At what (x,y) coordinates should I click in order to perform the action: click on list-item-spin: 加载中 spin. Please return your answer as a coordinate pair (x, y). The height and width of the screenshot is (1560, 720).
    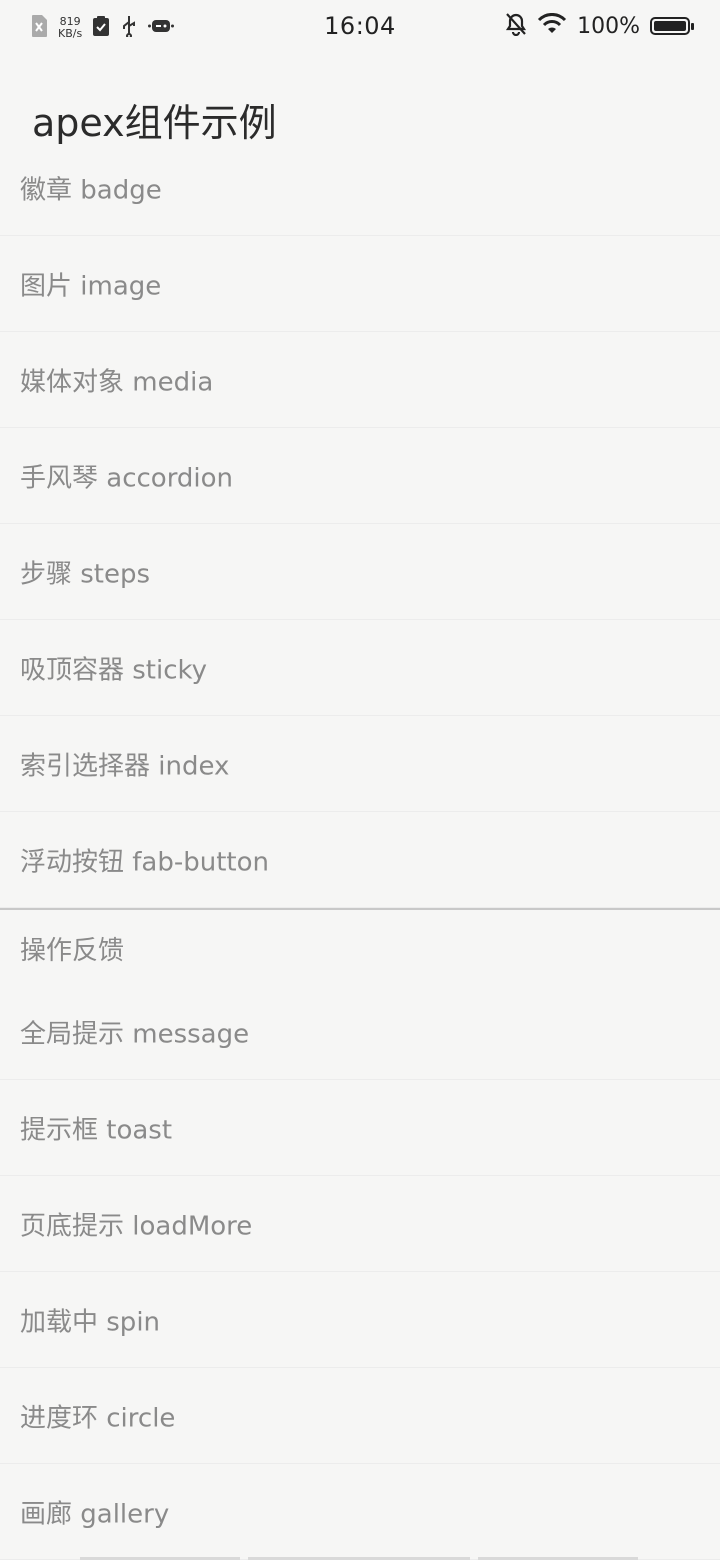
    Looking at the image, I should click on (360, 1320).